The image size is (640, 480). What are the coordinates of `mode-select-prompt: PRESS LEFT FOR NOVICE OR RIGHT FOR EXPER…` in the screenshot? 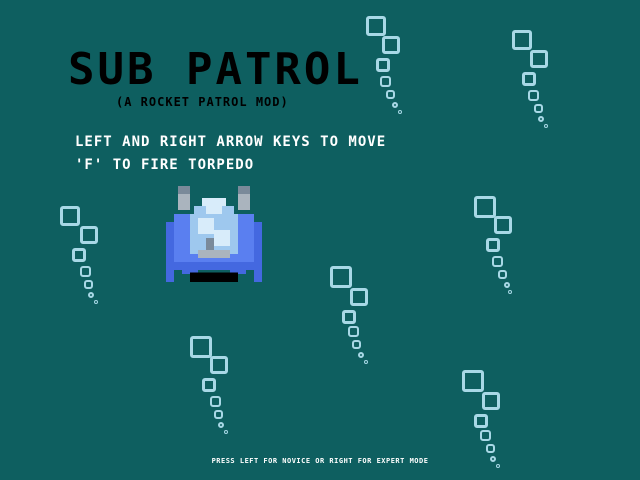 It's located at (320, 461).